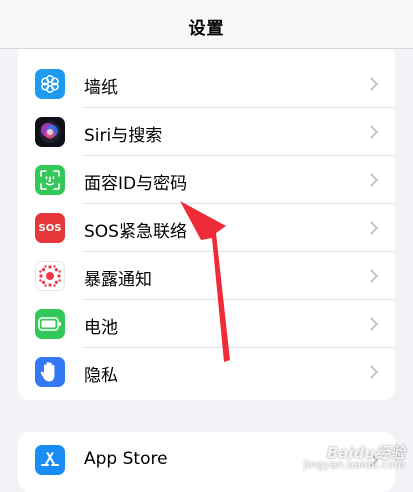  I want to click on hand-privacy-icon, so click(50, 372).